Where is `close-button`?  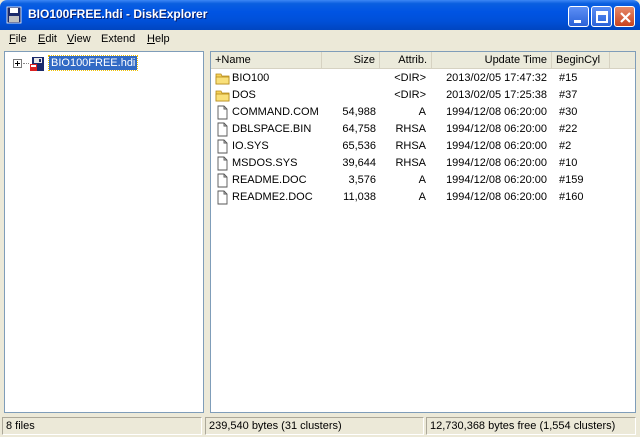
close-button is located at coordinates (624, 16).